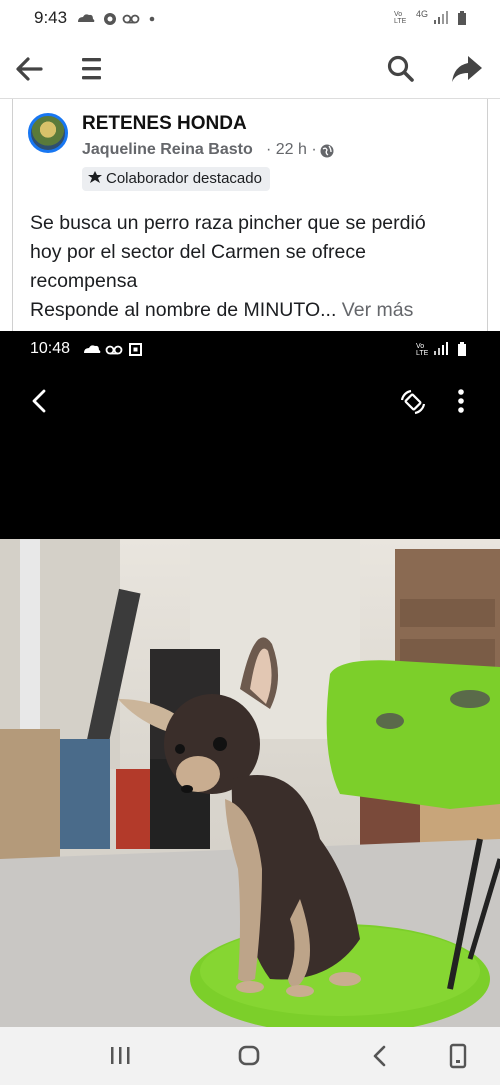  What do you see at coordinates (184, 178) in the screenshot?
I see `badge-label: Colaborador destacado` at bounding box center [184, 178].